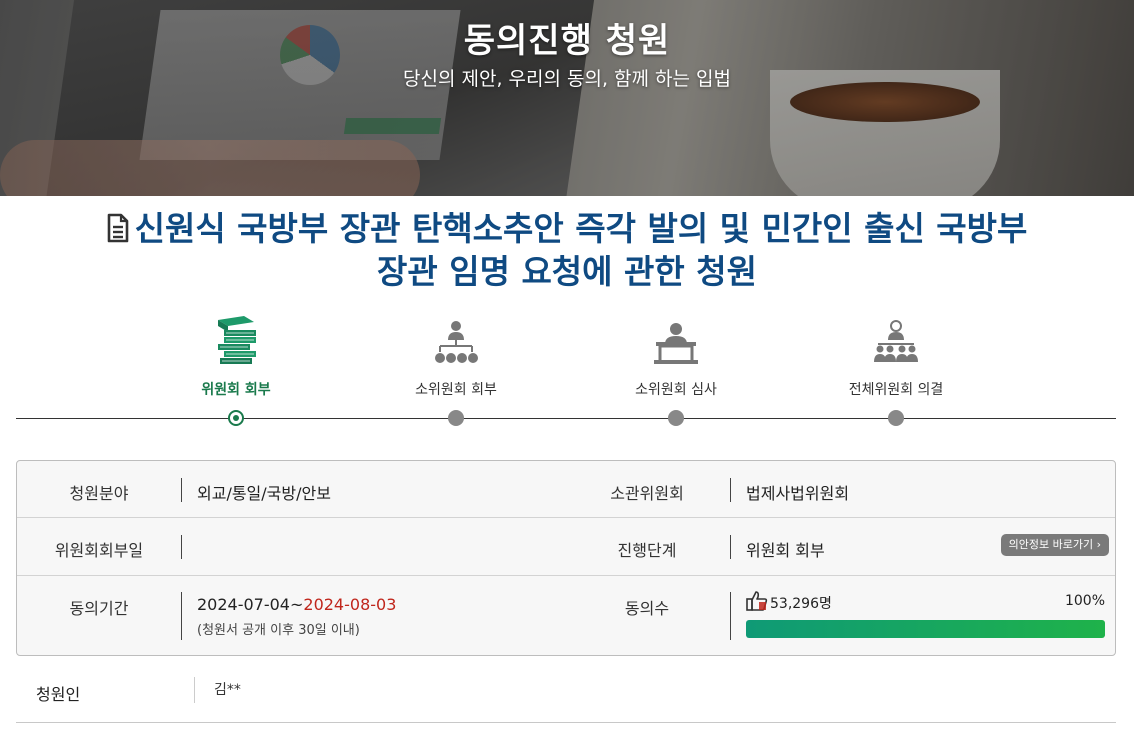 The image size is (1134, 731). What do you see at coordinates (798, 493) in the screenshot?
I see `committee-value: 법제사법위원회` at bounding box center [798, 493].